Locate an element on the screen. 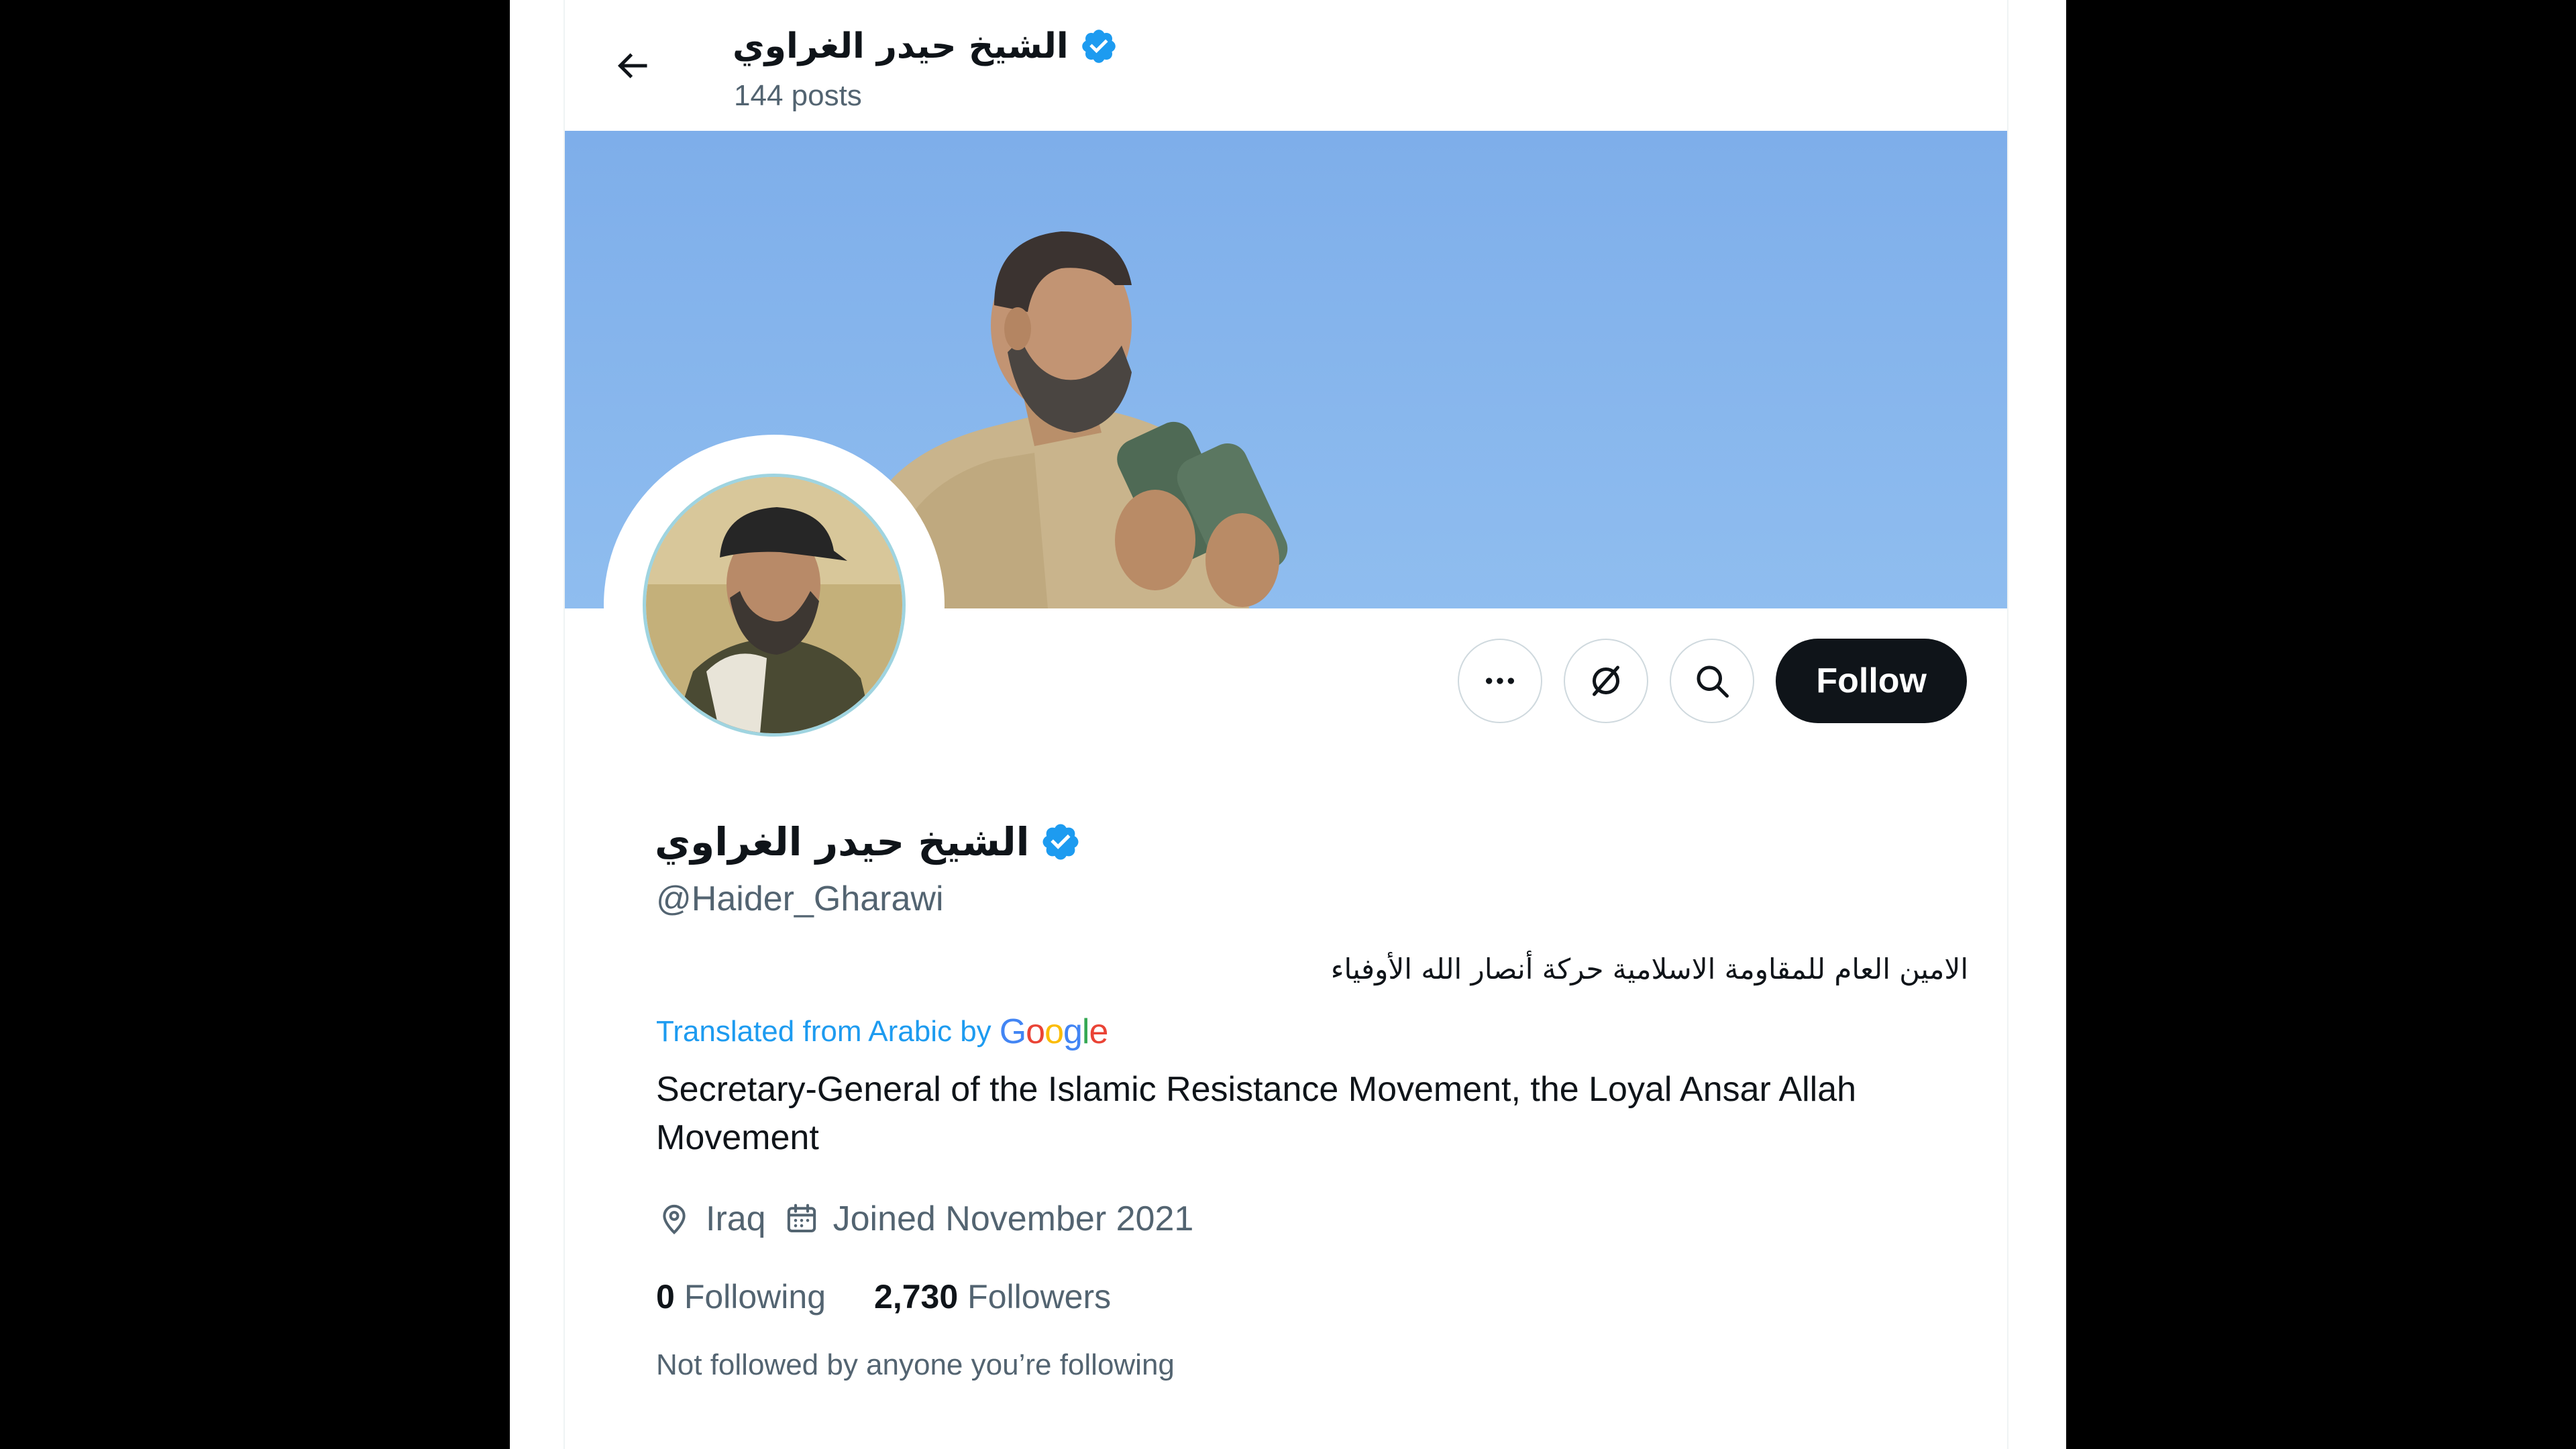 This screenshot has height=1449, width=2576. follow-stats: 0 Following 2,730 Followers is located at coordinates (883, 1296).